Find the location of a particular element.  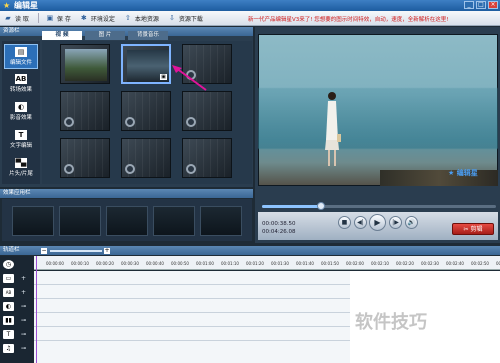

timeline-tick-label: 00:02:00 is located at coordinates (355, 263).